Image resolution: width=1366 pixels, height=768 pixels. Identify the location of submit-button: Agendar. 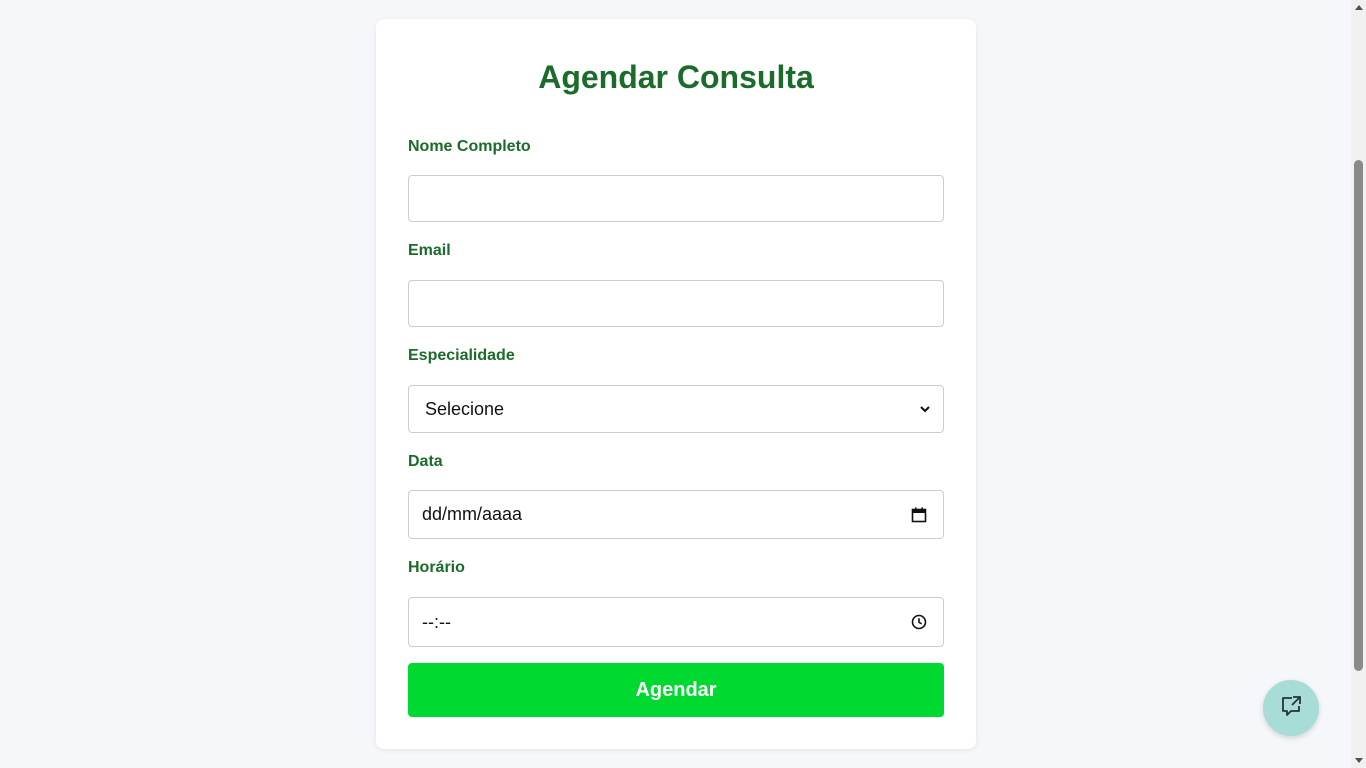
(676, 690).